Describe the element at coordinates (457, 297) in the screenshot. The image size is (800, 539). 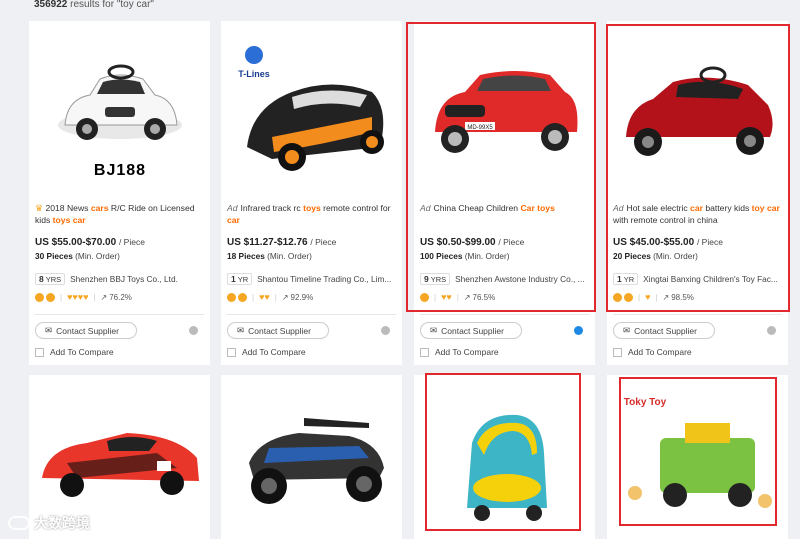
I see `supplier-rating: | ♥♥ | ↗ 76.5%` at that location.